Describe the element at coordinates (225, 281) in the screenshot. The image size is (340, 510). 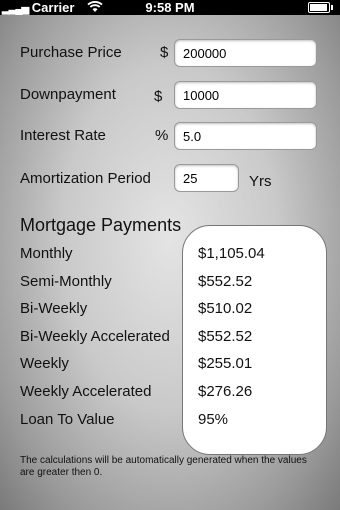
I see `row-value-semi-monthly: $552.52` at that location.